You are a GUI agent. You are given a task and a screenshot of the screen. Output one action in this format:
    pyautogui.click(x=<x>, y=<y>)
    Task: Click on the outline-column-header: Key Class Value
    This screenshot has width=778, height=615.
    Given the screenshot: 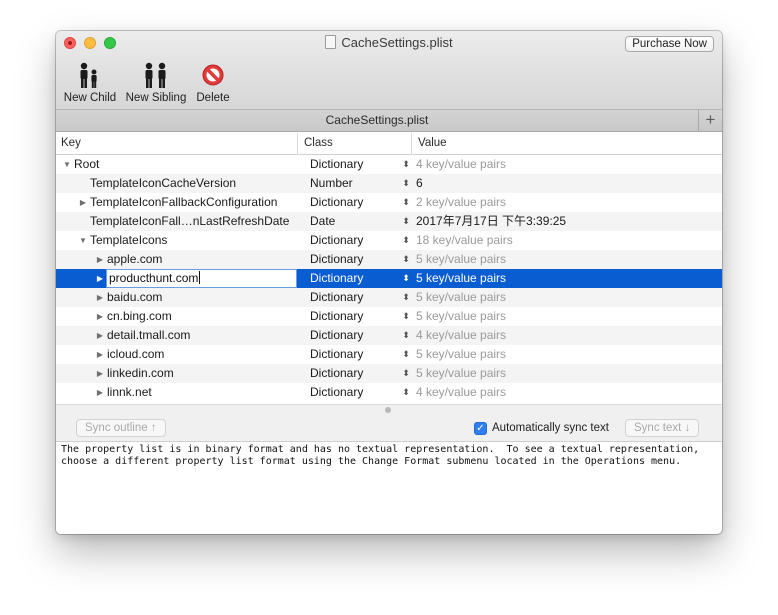 What is the action you would take?
    pyautogui.click(x=389, y=144)
    